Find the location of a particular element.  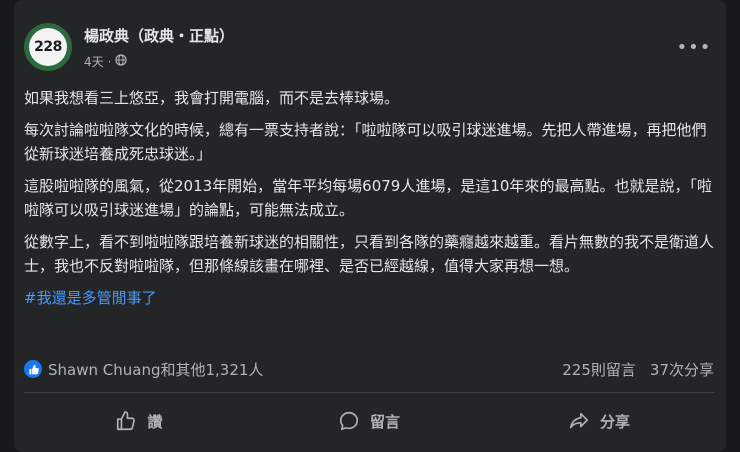

like-reaction-icon is located at coordinates (33, 369).